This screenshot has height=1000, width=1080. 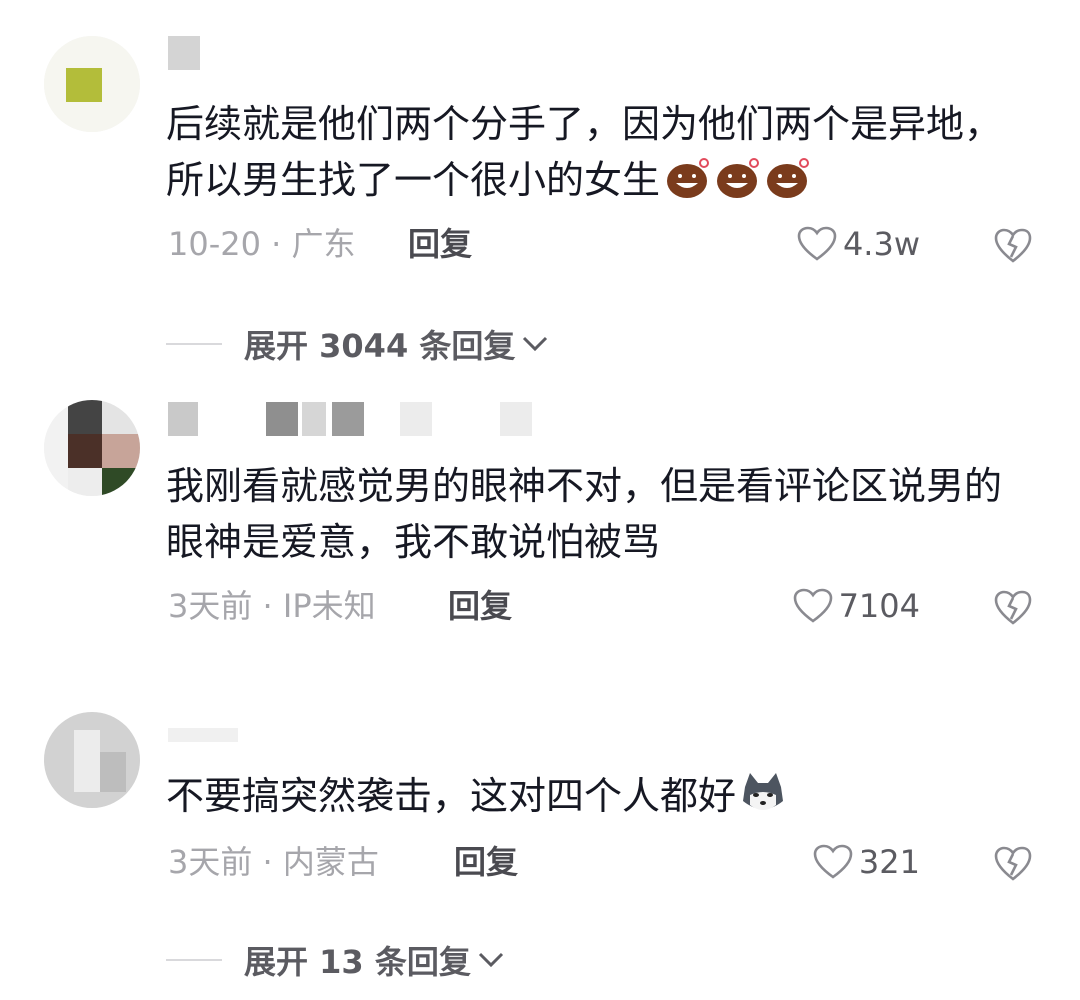 What do you see at coordinates (584, 152) in the screenshot?
I see `comment-text-content: 后续就是他们两个分手了，因为他们两个是异地，所以男生找了一个很小的女生` at bounding box center [584, 152].